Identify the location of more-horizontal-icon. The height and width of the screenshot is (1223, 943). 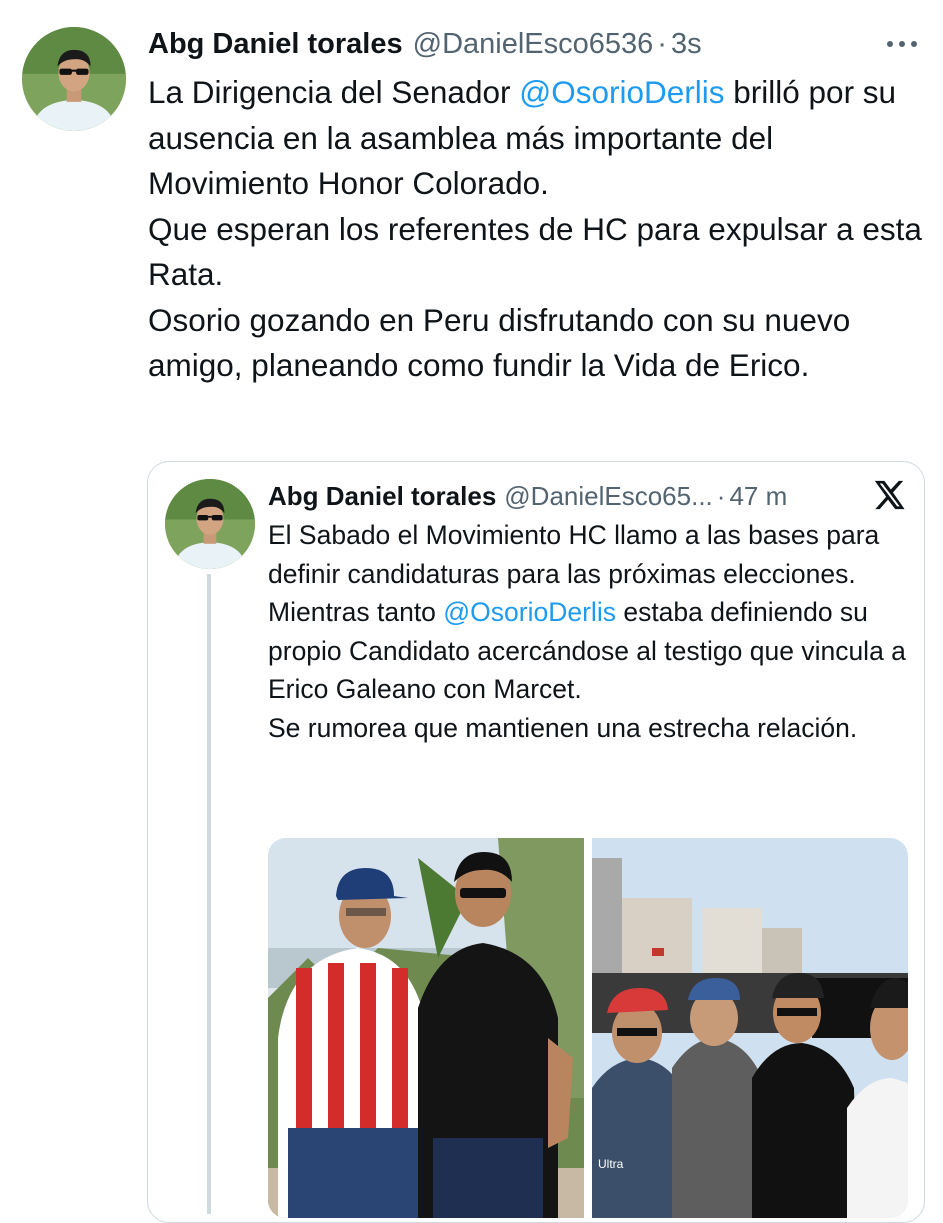
(902, 44).